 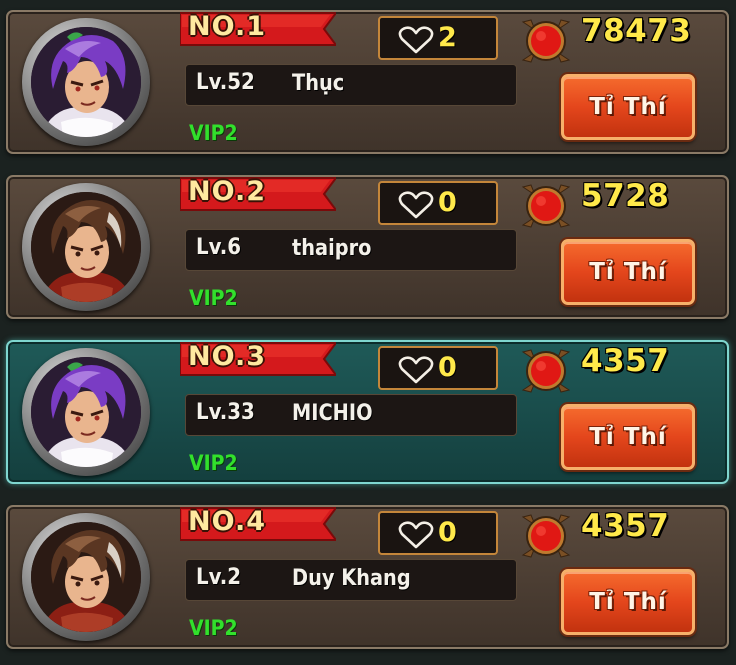 I want to click on player-info: Lv.6 thaipro, so click(x=351, y=250).